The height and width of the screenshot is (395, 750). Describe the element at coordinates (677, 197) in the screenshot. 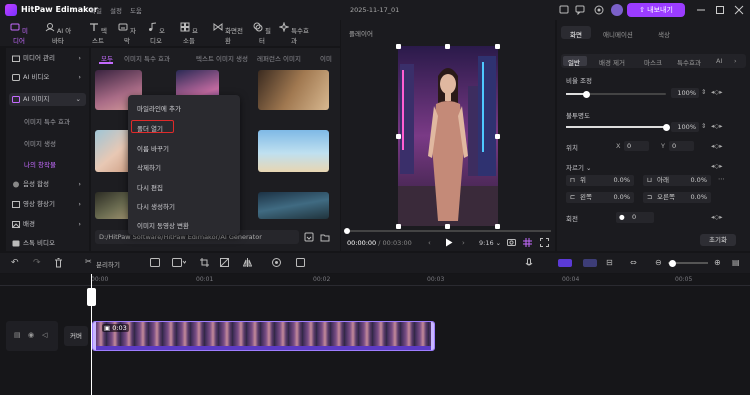

I see `crop-right-field: ⊐ 오른쪽 0.0%` at that location.